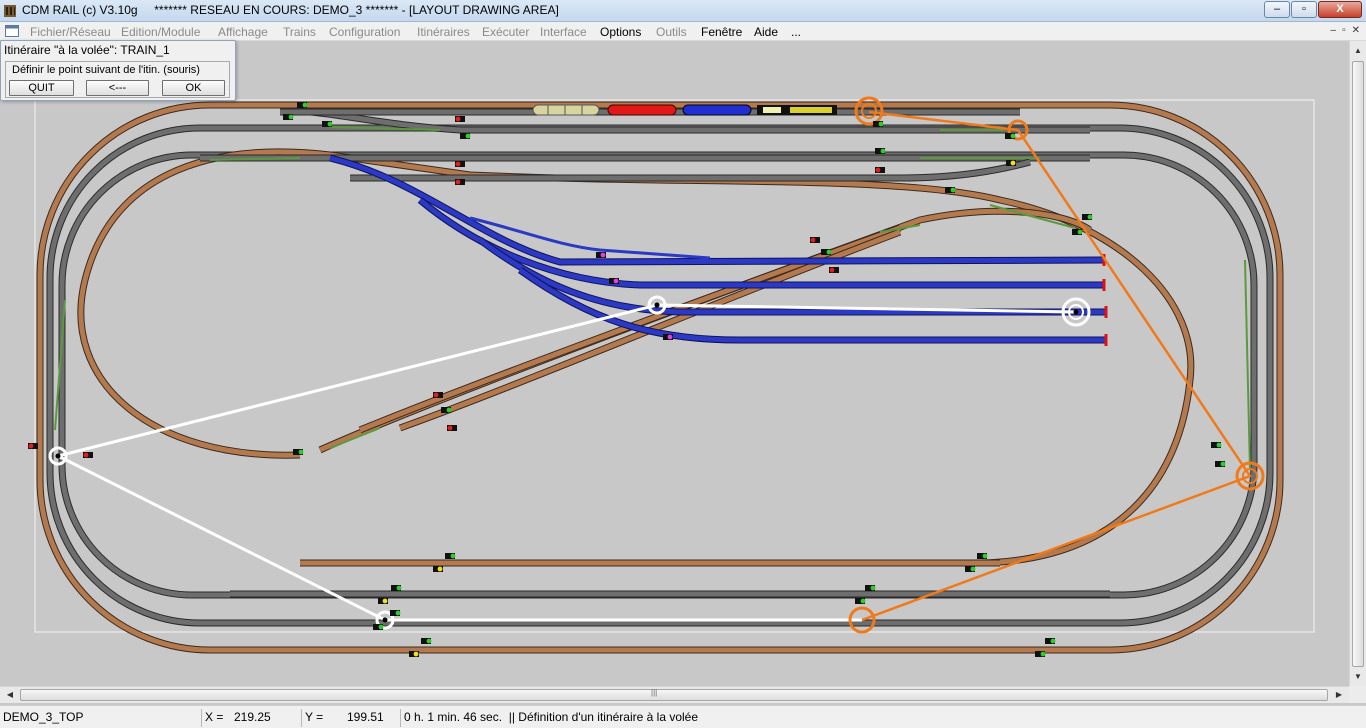 The image size is (1366, 728). I want to click on status-x-label: X =, so click(212, 718).